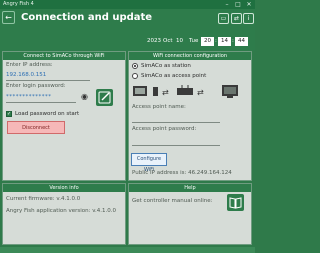 Image resolution: width=320 pixels, height=253 pixels. I want to click on back-button: ←, so click(8, 17).